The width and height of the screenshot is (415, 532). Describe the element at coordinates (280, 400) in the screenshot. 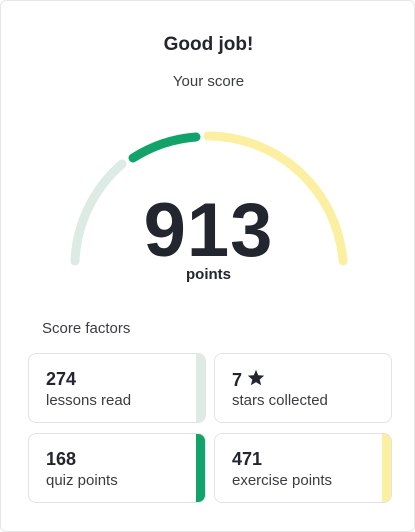

I see `factor-label: stars collected` at that location.